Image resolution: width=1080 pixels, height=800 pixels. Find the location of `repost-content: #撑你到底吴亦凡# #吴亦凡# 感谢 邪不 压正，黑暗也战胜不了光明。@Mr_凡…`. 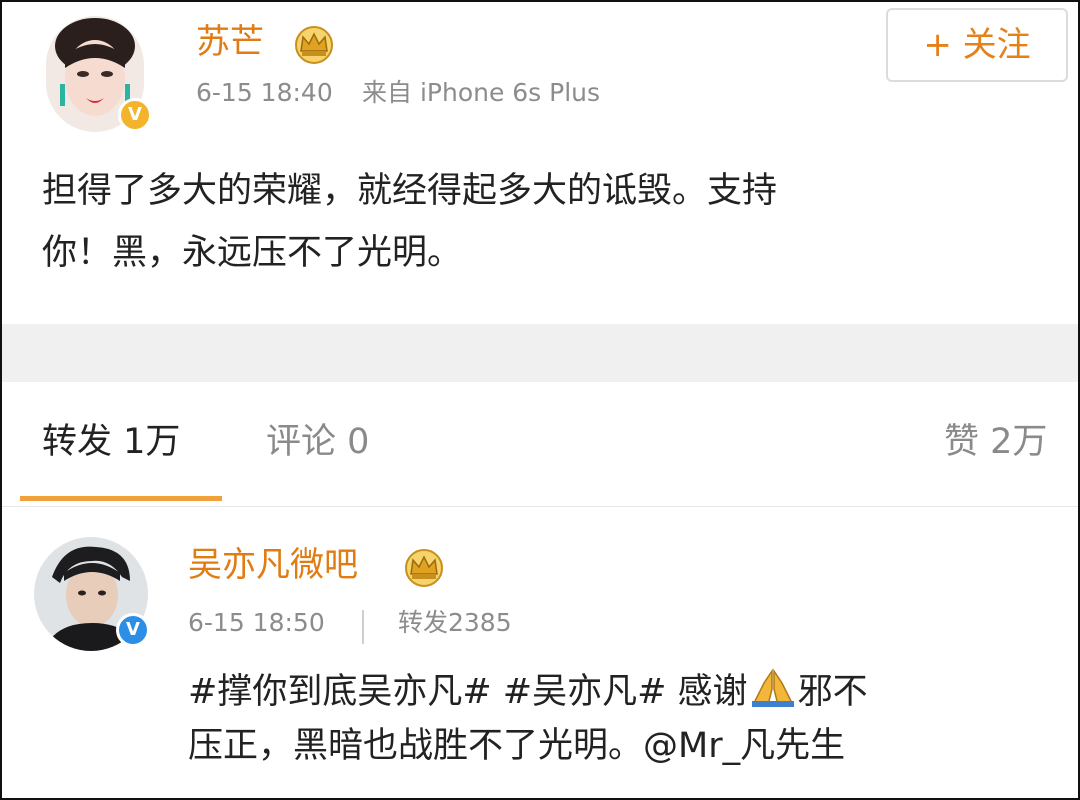

repost-content: #撑你到底吴亦凡# #吴亦凡# 感谢 邪不 压正，黑暗也战胜不了光明。@Mr_凡… is located at coordinates (628, 719).